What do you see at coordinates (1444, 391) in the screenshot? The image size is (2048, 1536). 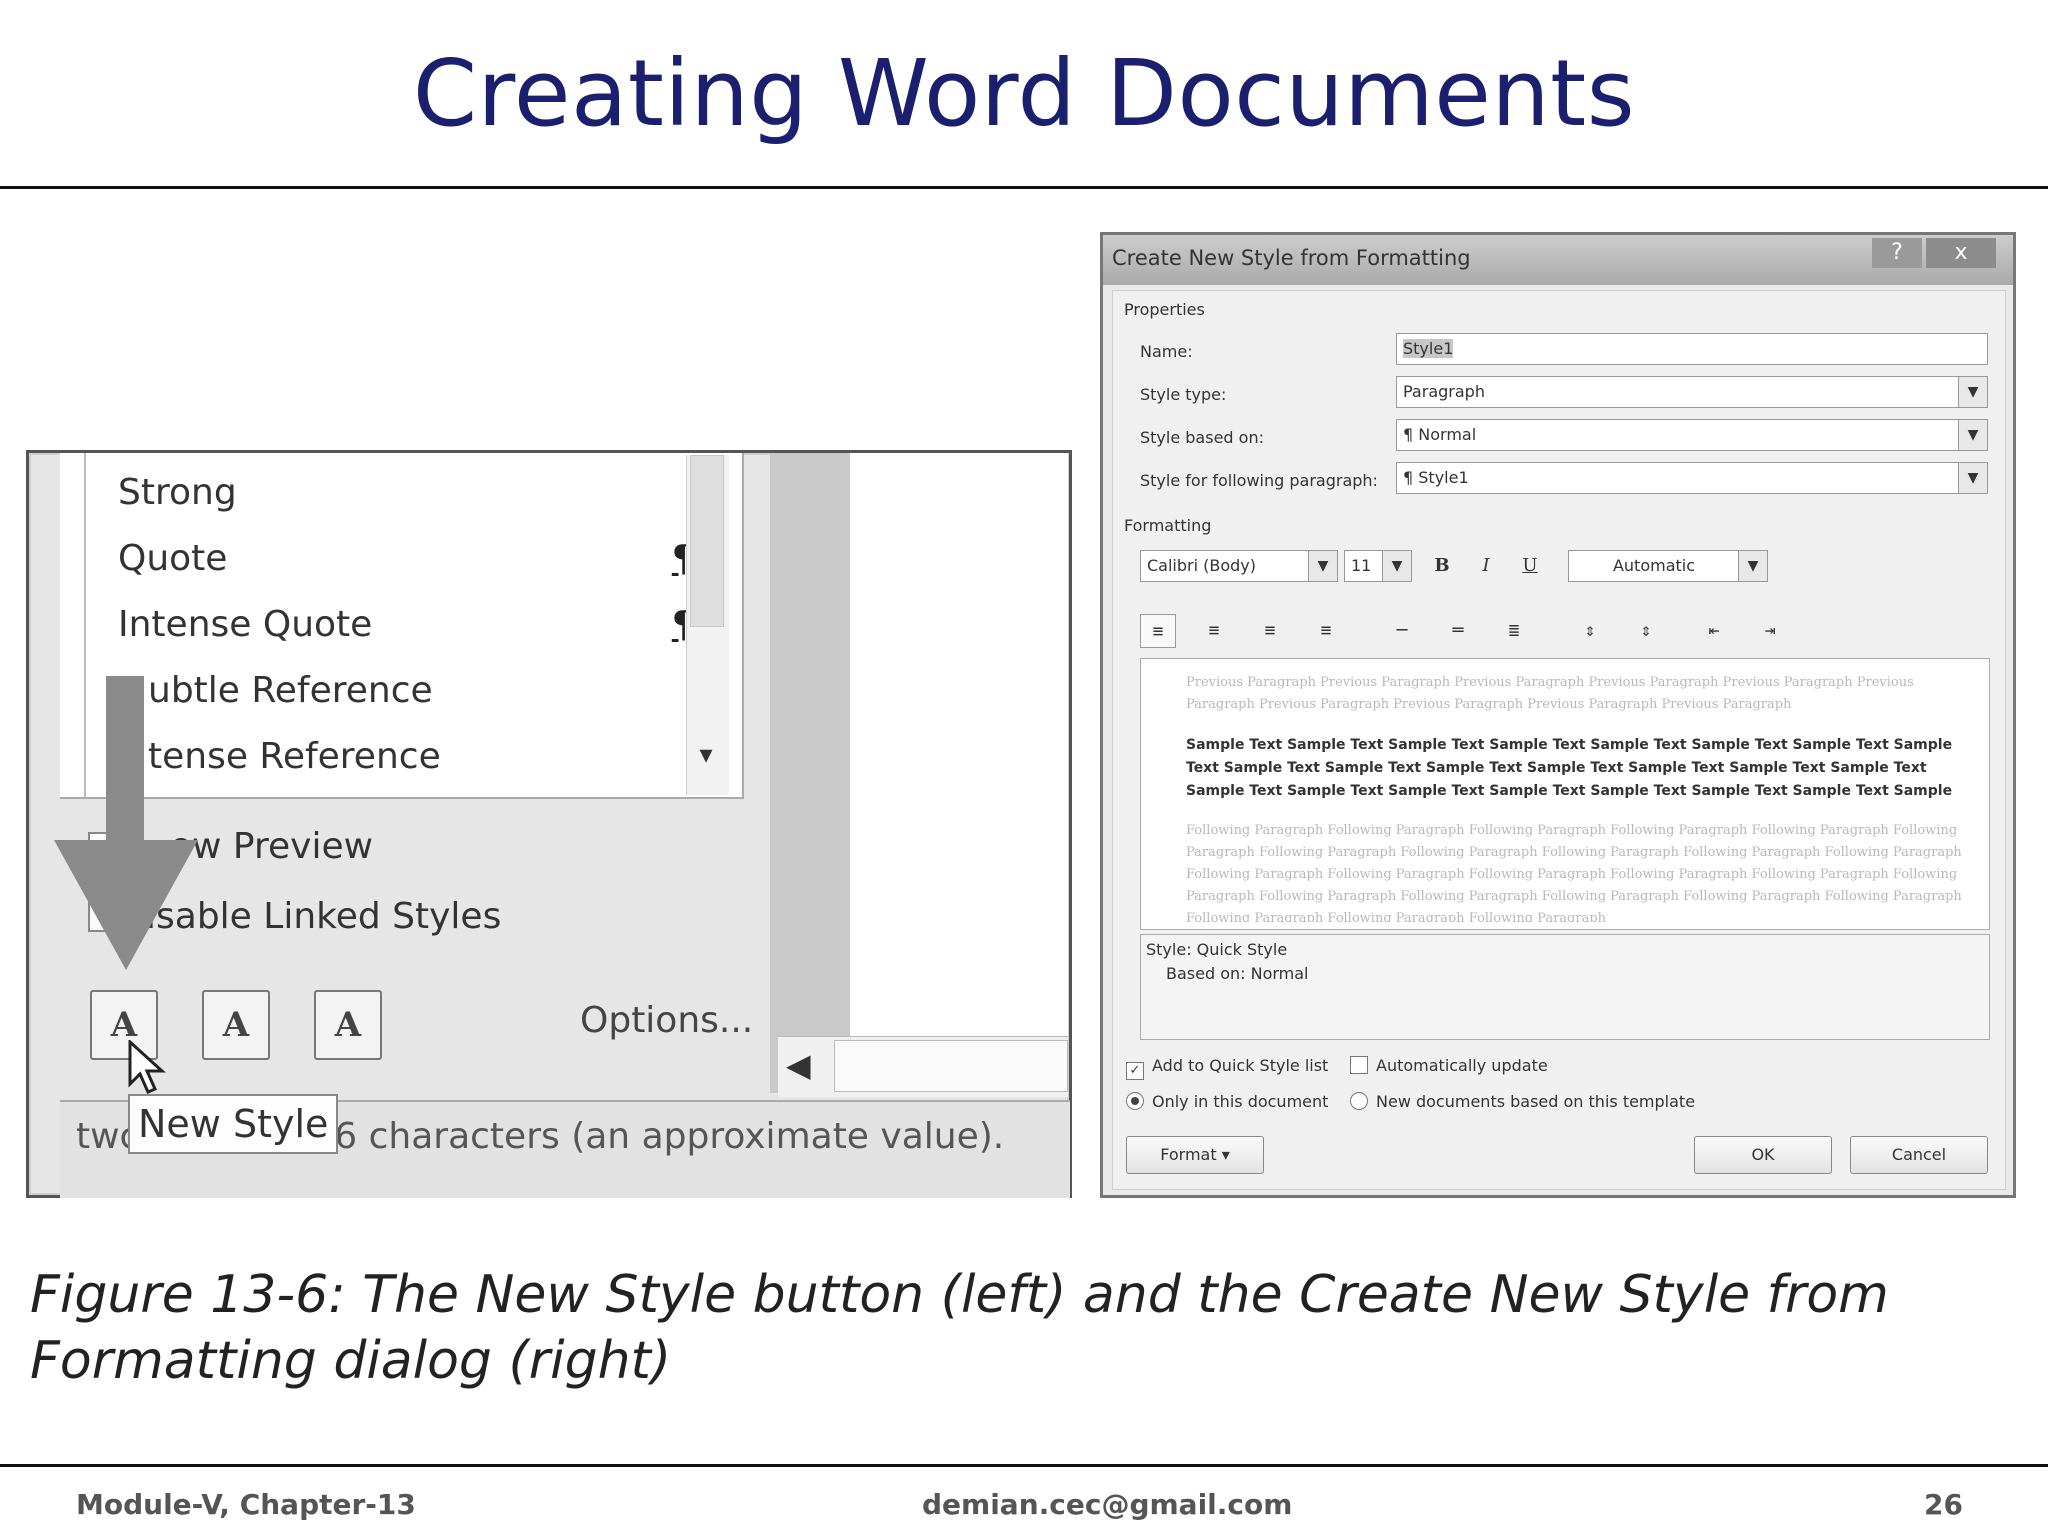 I see `style-type-value: Paragraph` at bounding box center [1444, 391].